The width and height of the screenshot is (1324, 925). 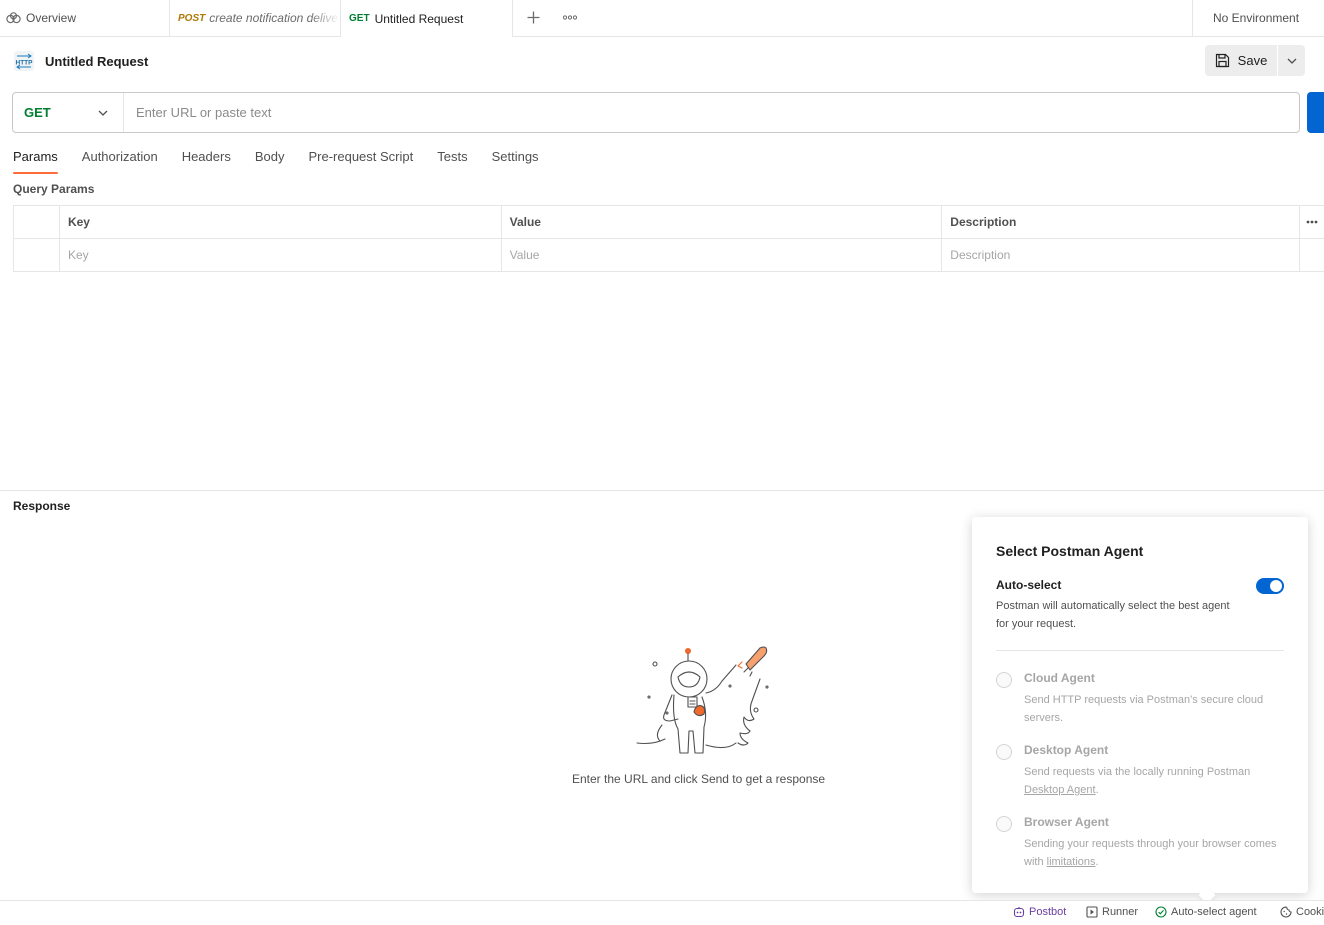 What do you see at coordinates (35, 161) in the screenshot?
I see `tab-params: Params` at bounding box center [35, 161].